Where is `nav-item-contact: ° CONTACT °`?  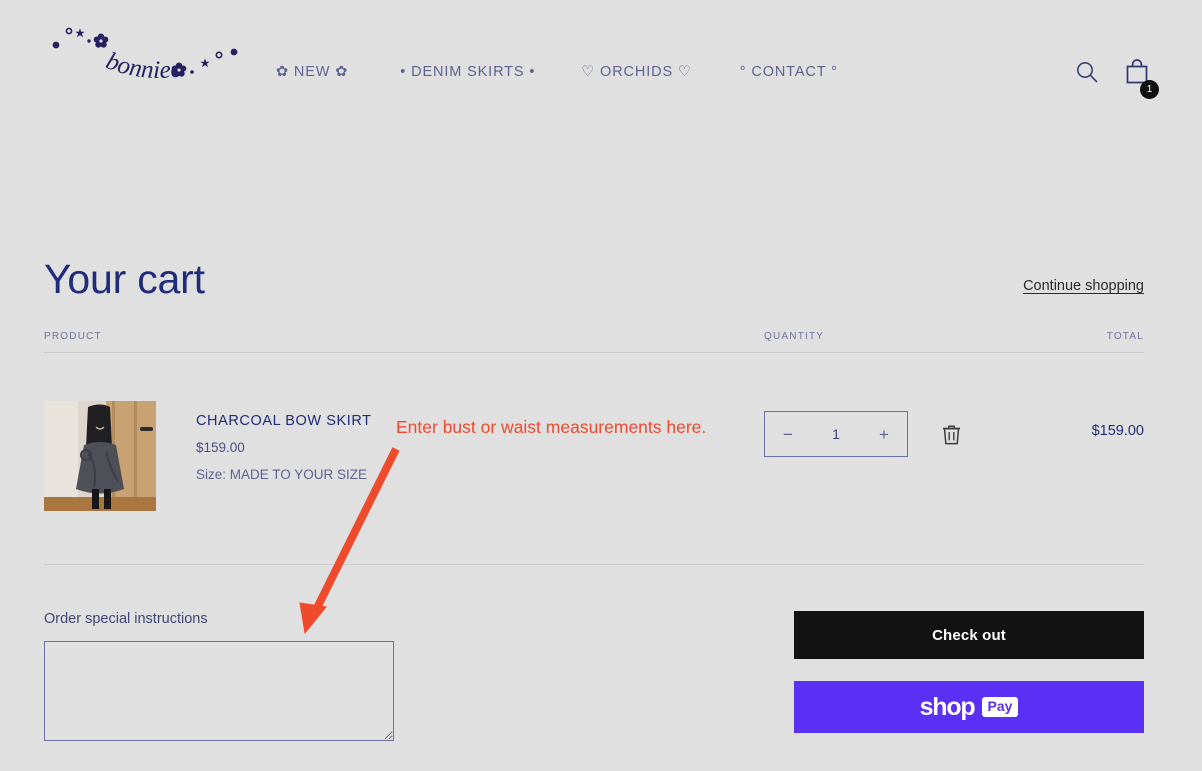
nav-item-contact: ° CONTACT ° is located at coordinates (783, 72).